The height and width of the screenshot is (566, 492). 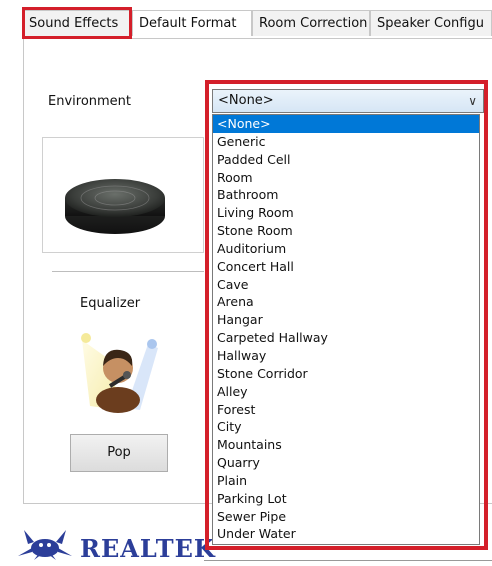 I want to click on realtek-crab-logo-icon, so click(x=45, y=544).